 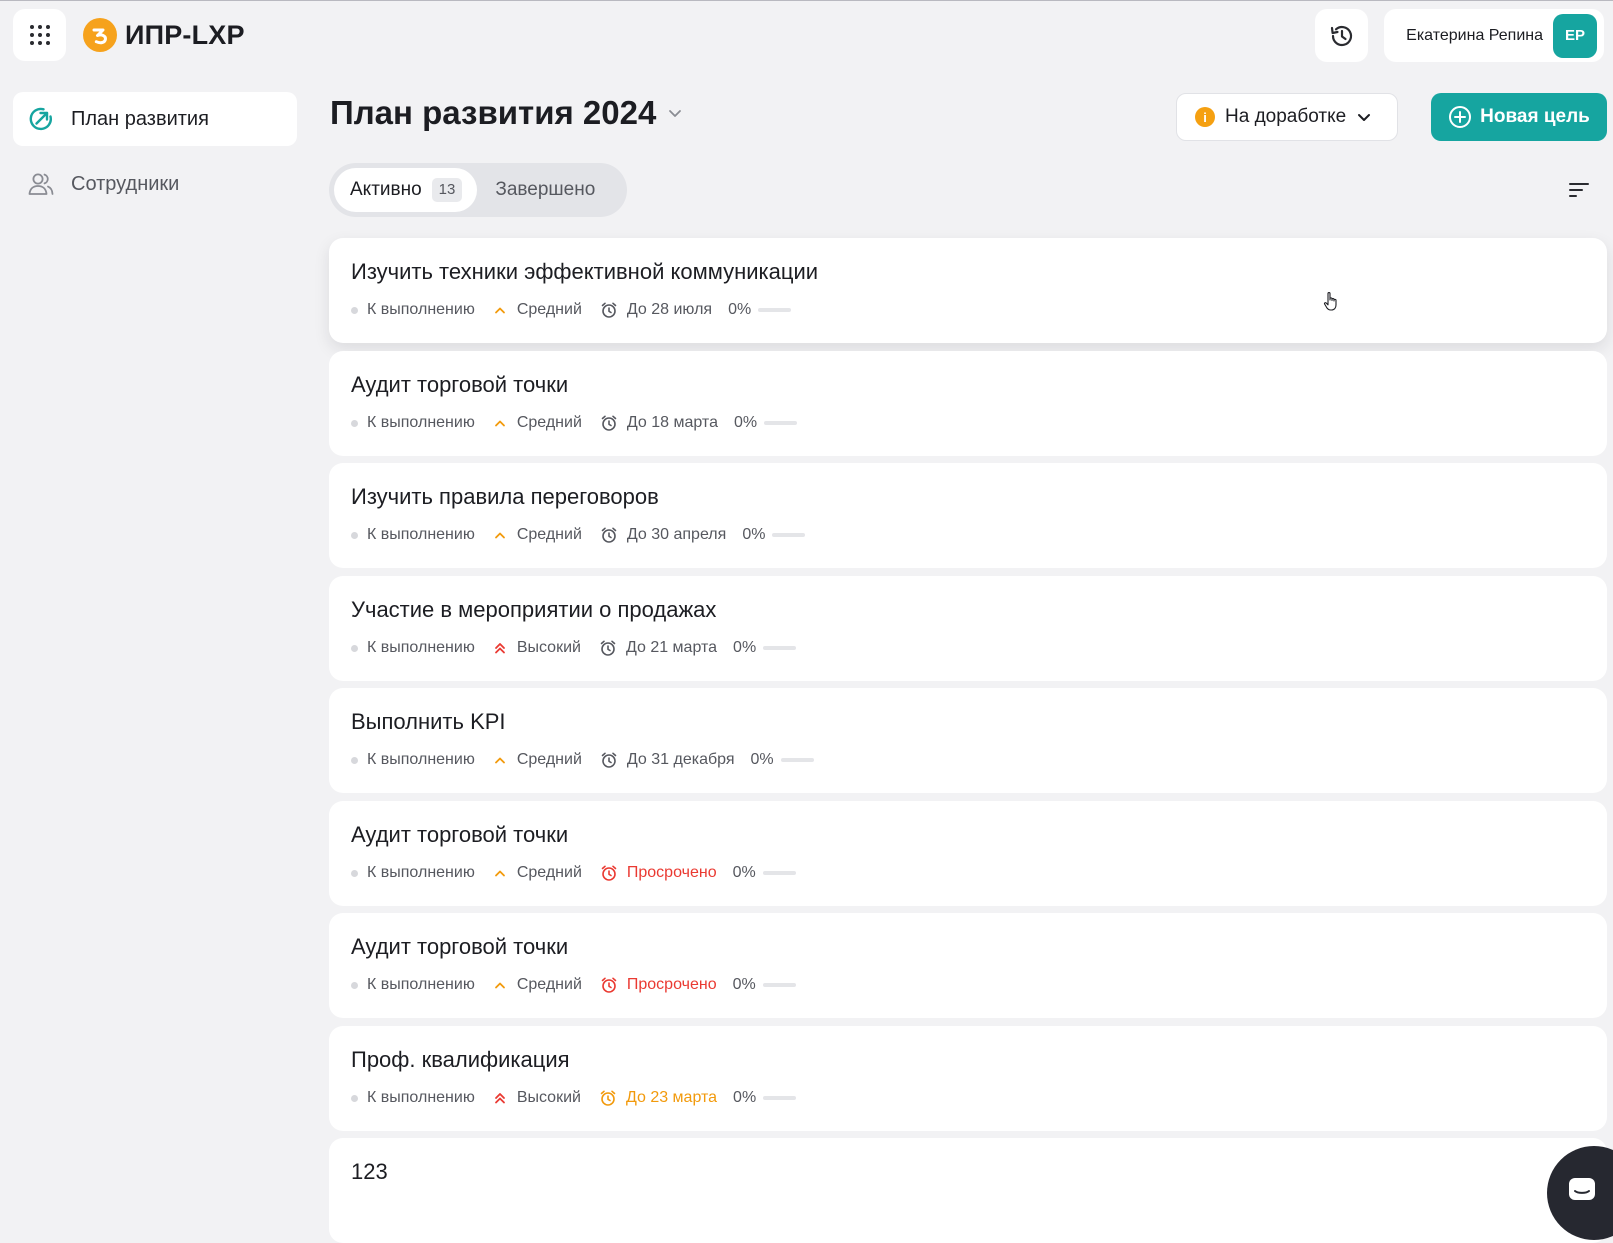 I want to click on window-top-border, so click(x=806, y=0).